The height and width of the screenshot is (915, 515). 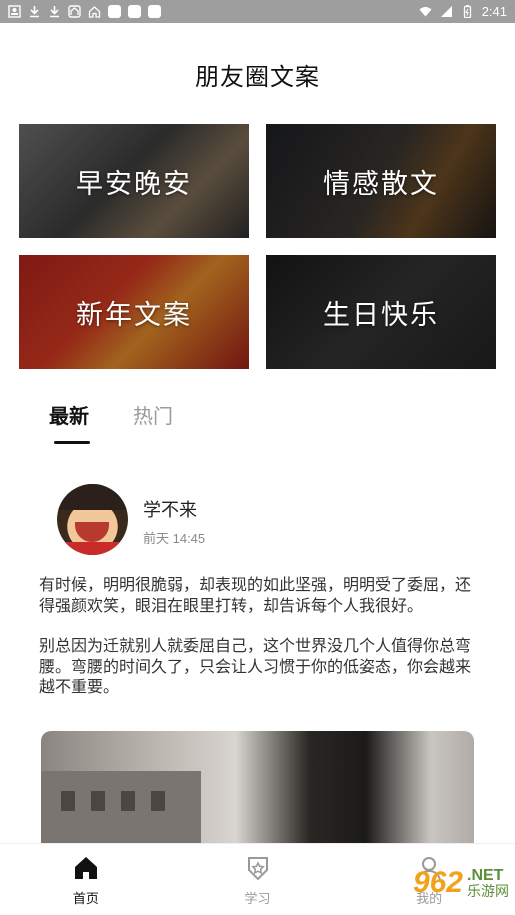 I want to click on category-card-birthday: 生日快乐, so click(x=381, y=312).